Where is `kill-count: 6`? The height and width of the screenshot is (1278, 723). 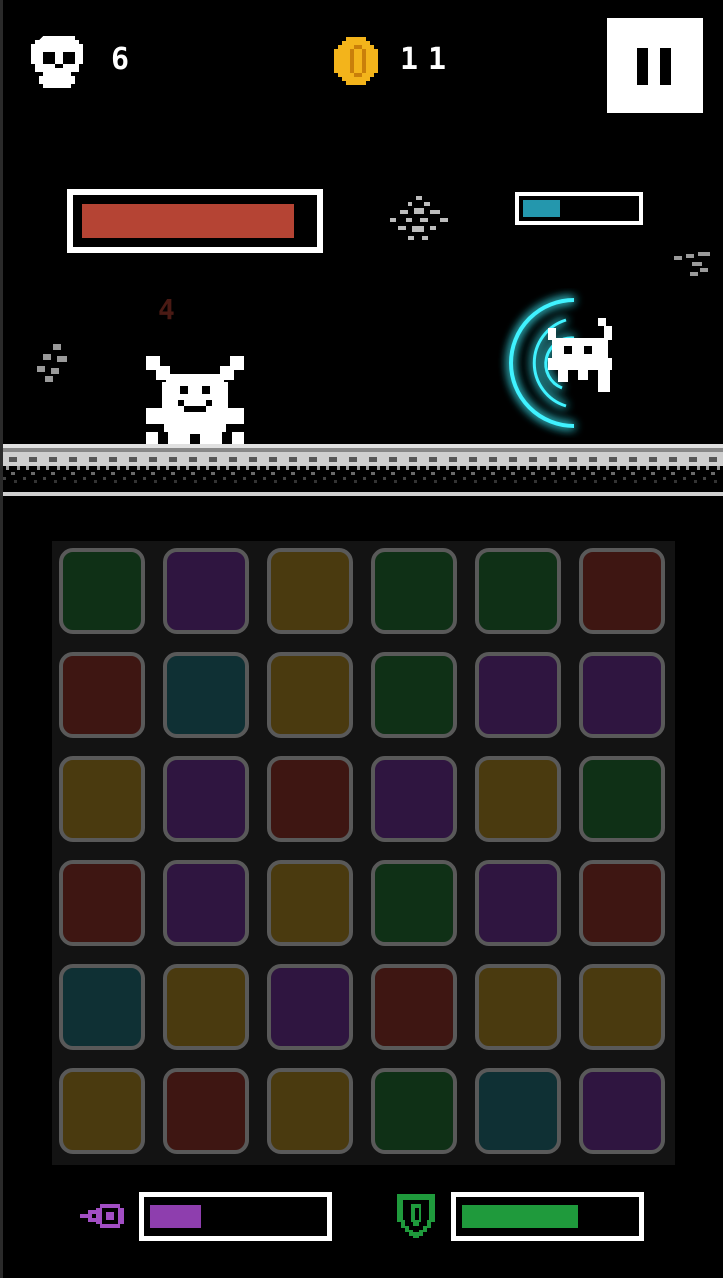 kill-count: 6 is located at coordinates (125, 59).